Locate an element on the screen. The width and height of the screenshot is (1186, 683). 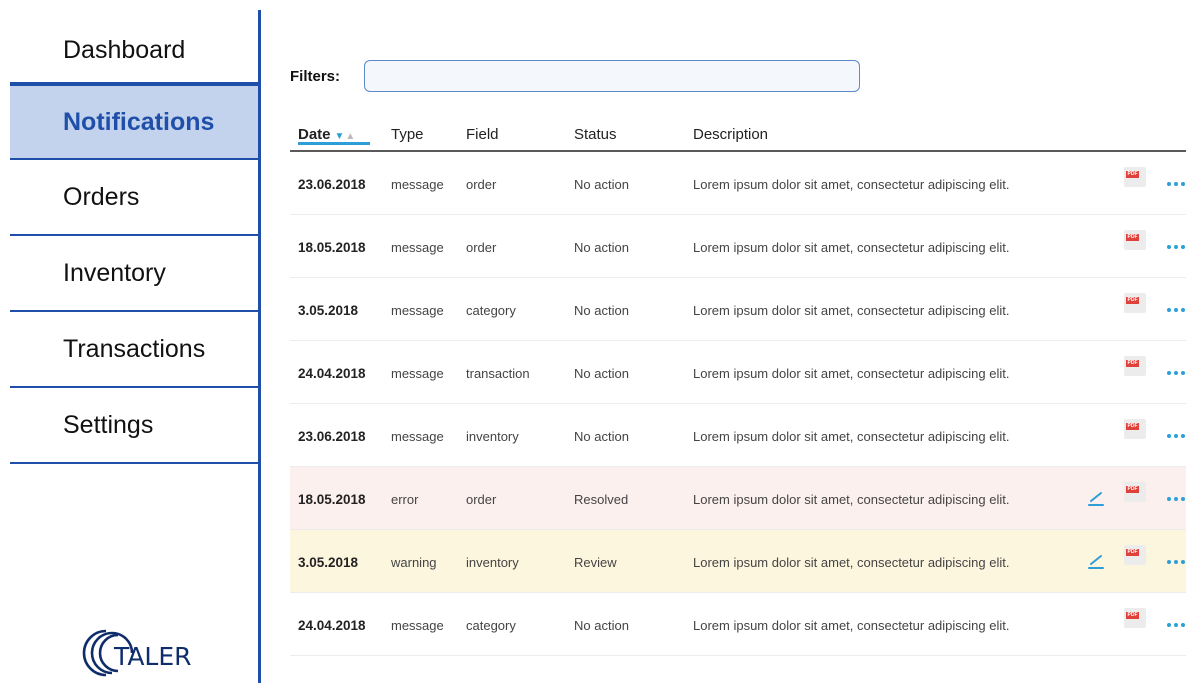
column-header-description: Description is located at coordinates (730, 134).